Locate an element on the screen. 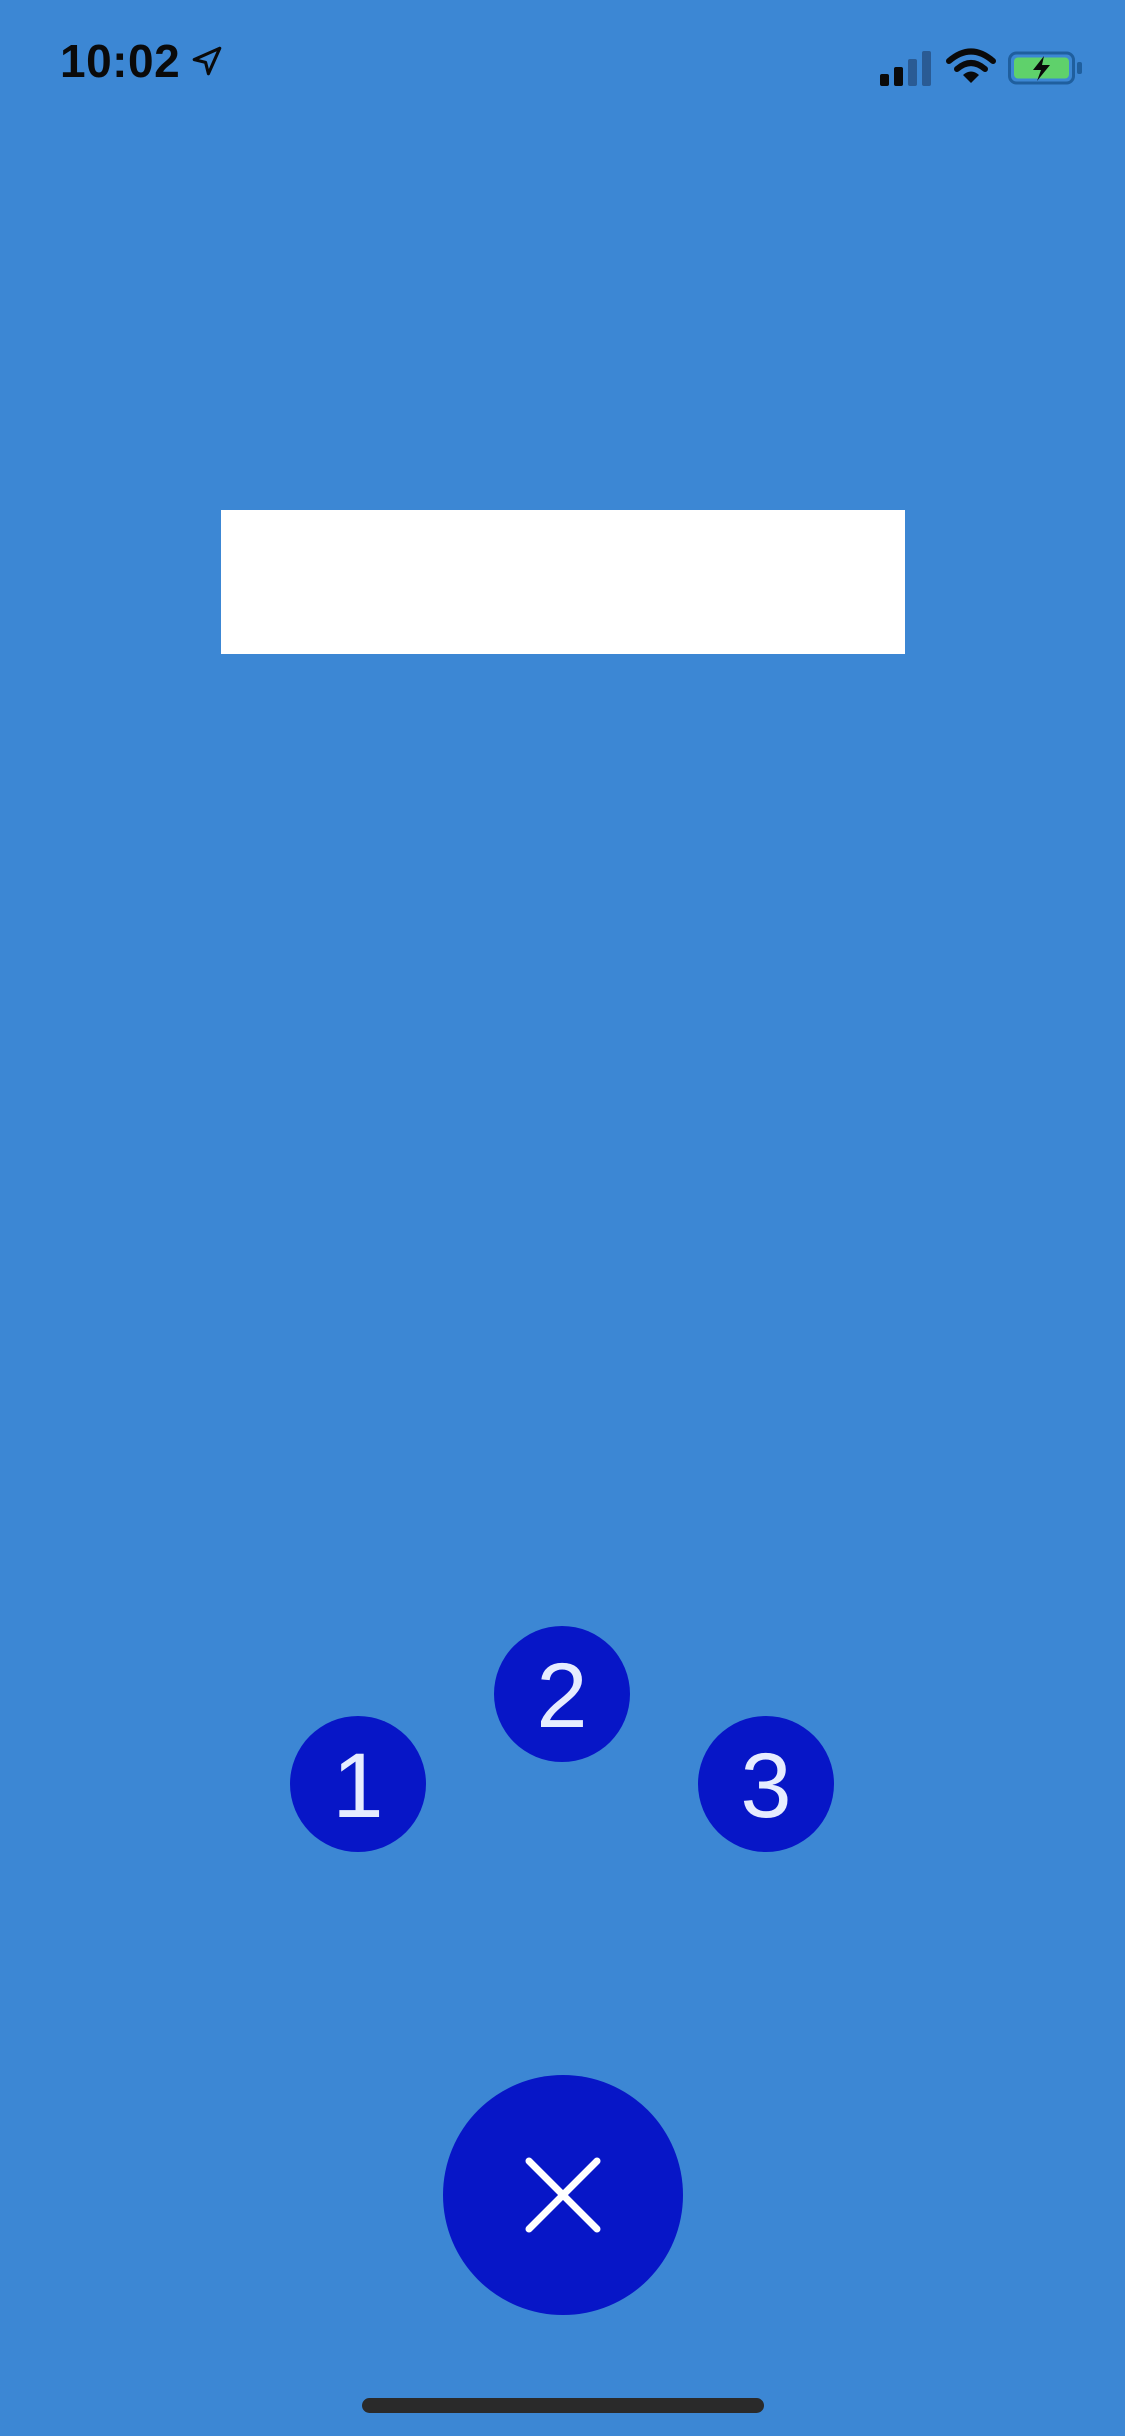  status-time-group: 10:02 is located at coordinates (142, 61).